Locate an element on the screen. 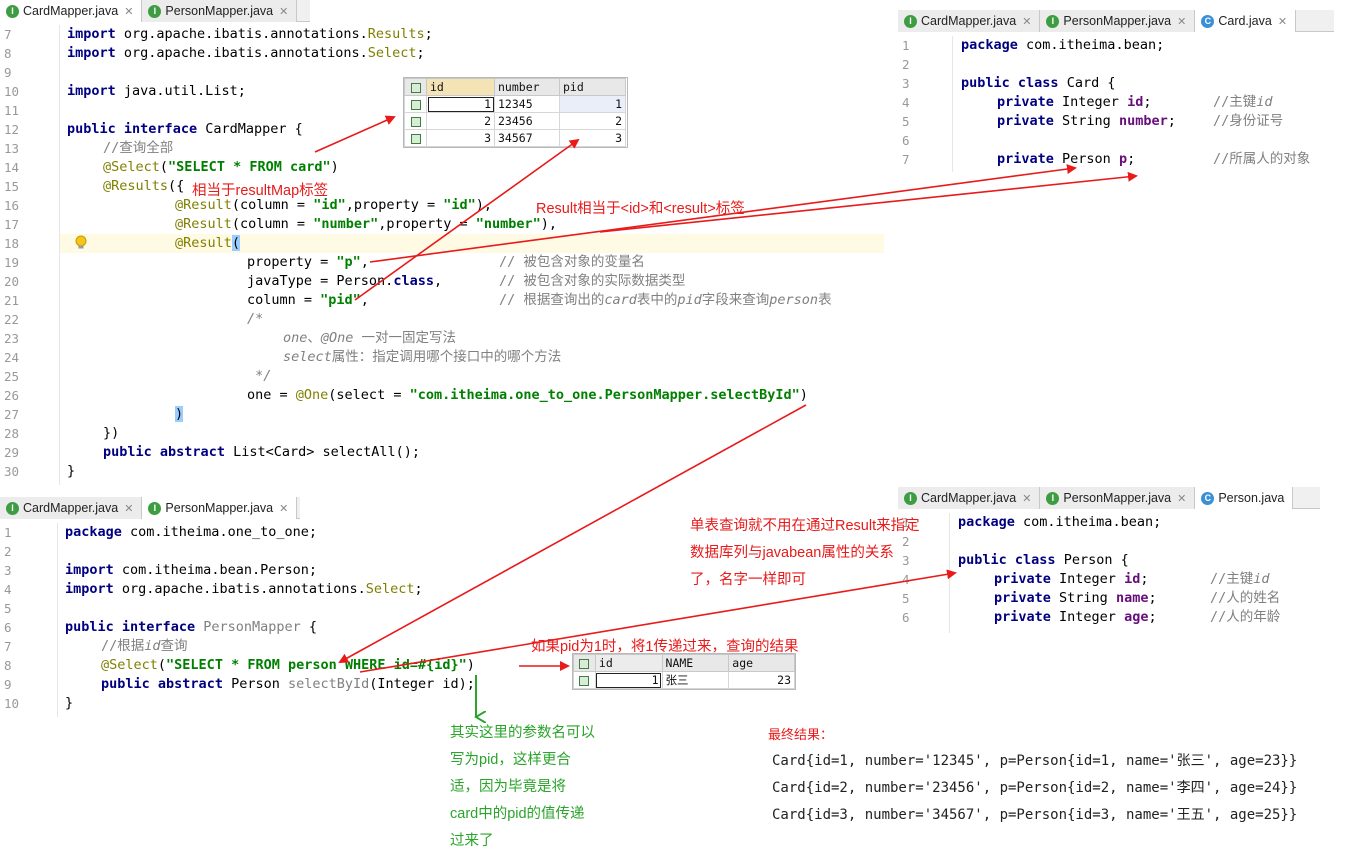 The height and width of the screenshot is (866, 1346). table-cell: 23 is located at coordinates (761, 680).